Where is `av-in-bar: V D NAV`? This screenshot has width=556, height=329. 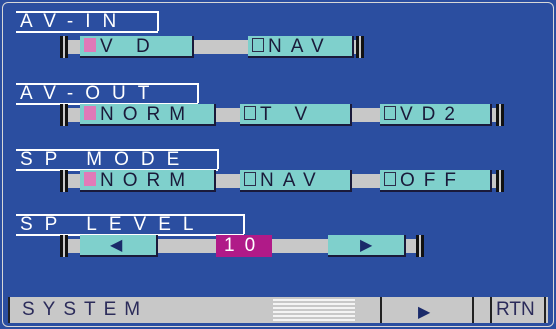
av-in-bar: V D NAV is located at coordinates (216, 47).